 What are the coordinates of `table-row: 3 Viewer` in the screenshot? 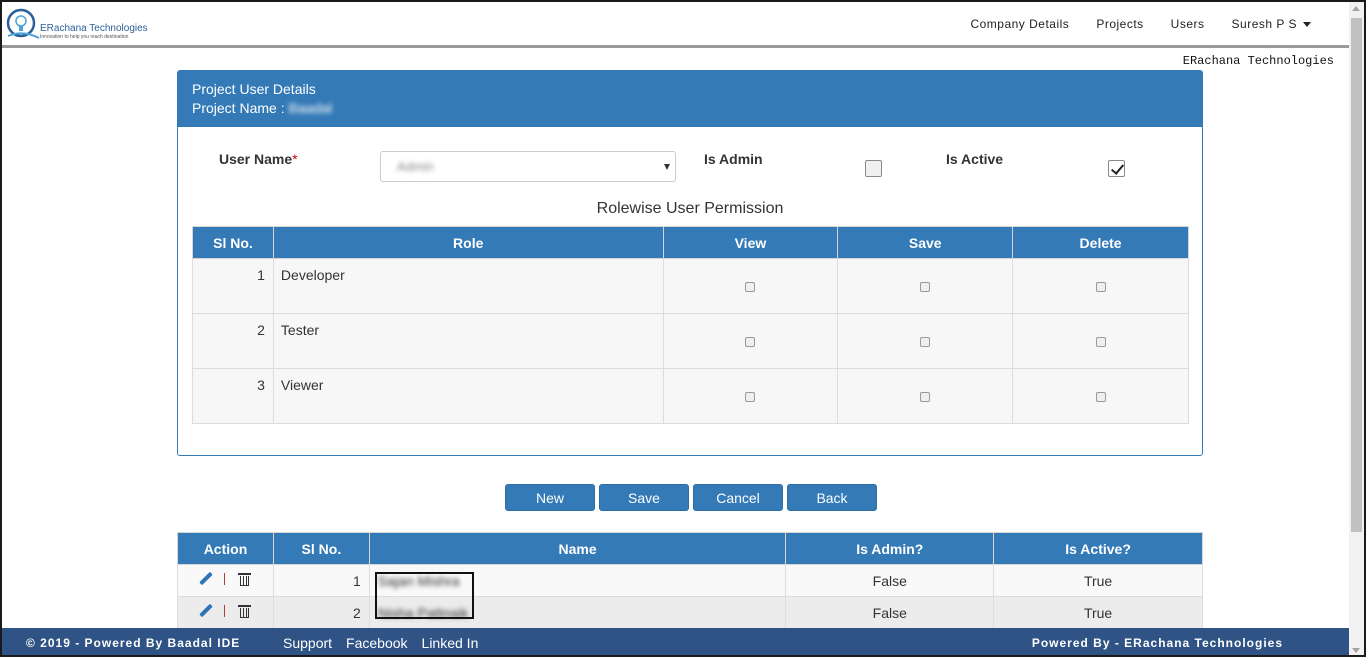 It's located at (690, 396).